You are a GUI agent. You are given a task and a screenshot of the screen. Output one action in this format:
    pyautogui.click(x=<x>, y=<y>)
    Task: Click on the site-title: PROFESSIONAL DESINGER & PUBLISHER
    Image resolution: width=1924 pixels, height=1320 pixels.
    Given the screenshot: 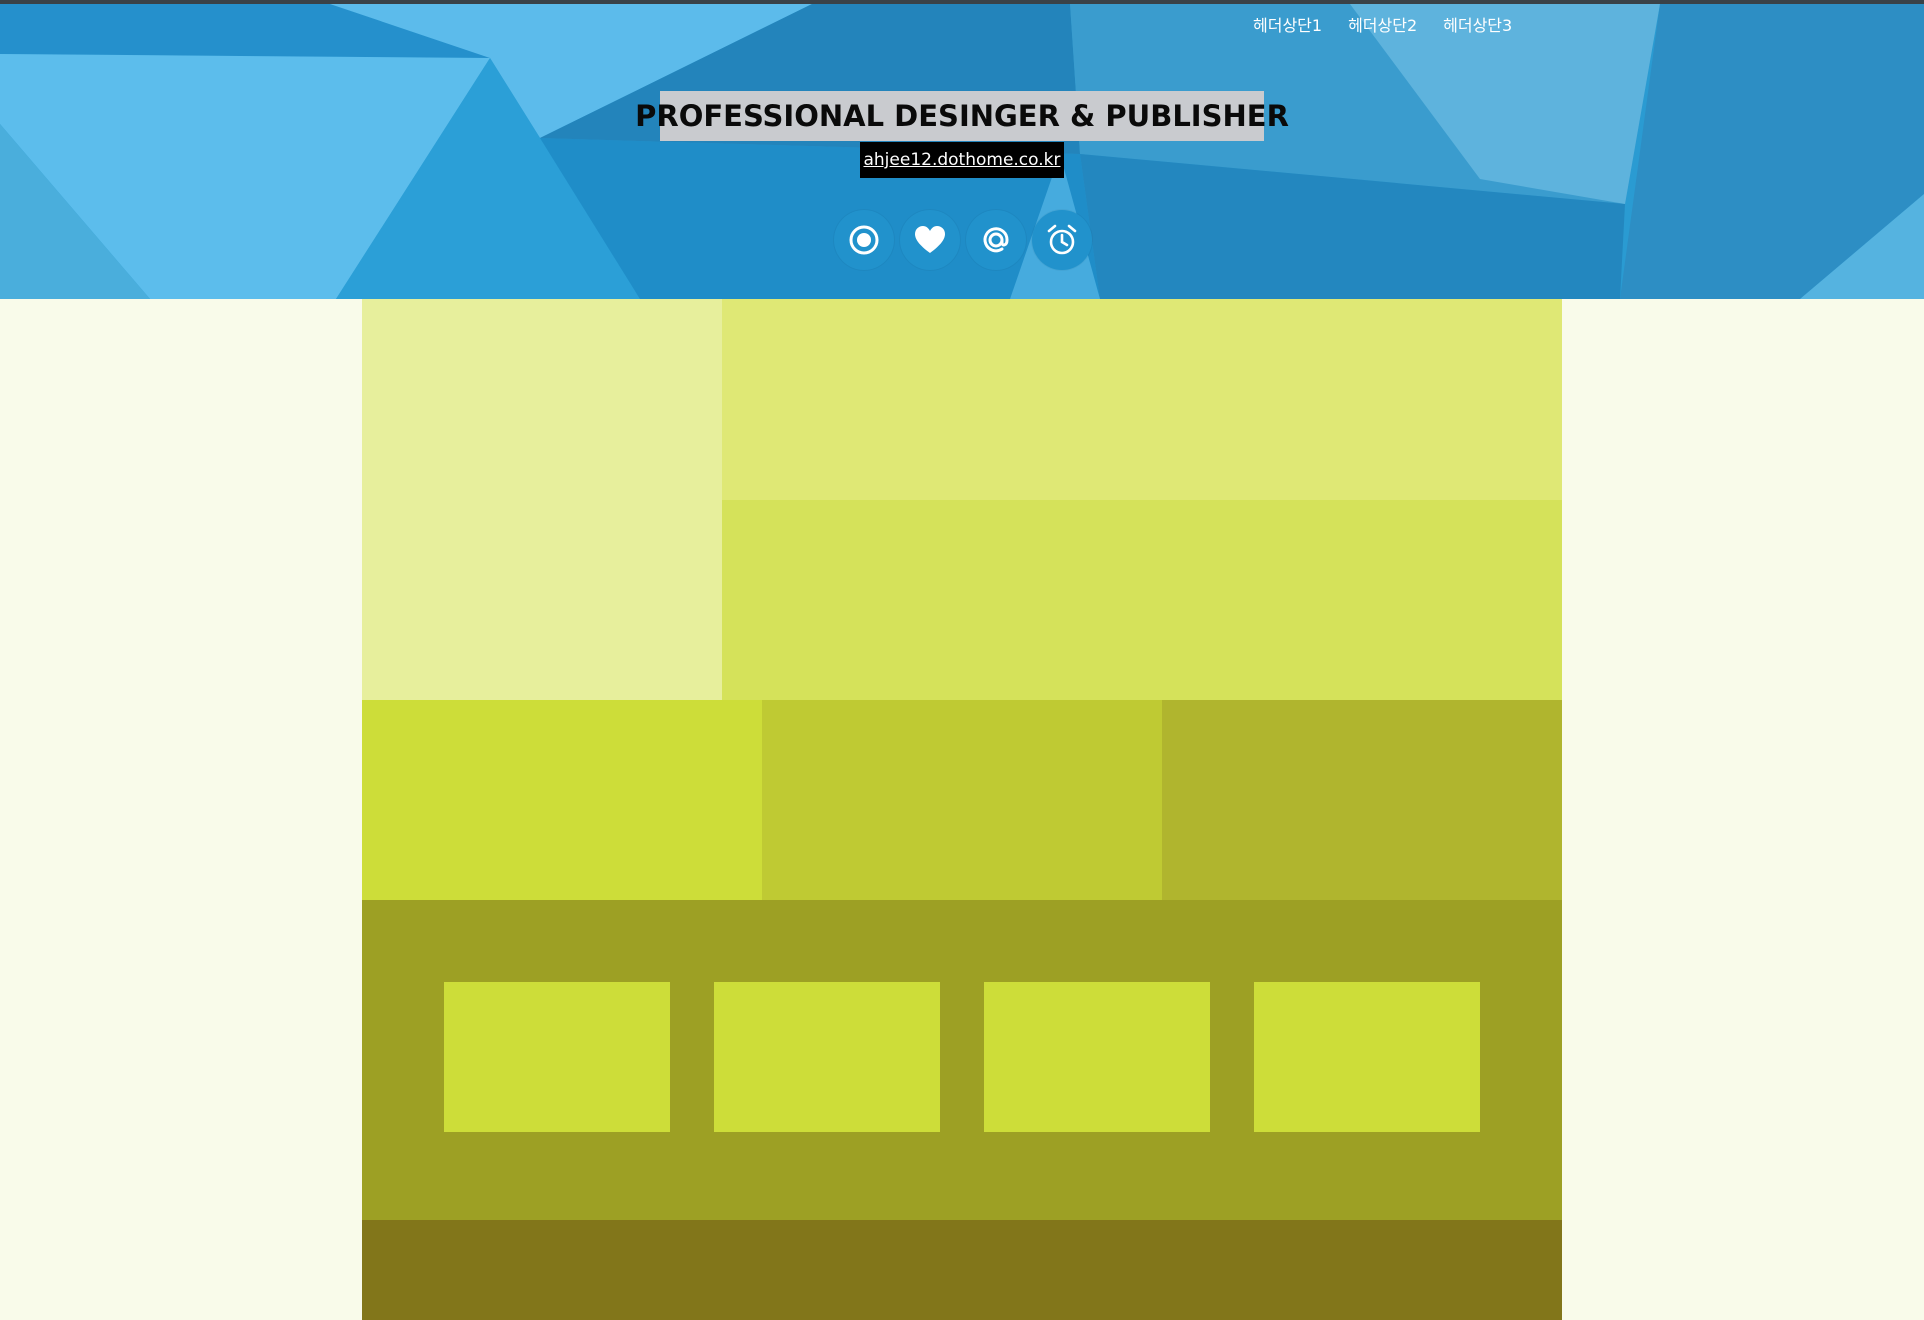 What is the action you would take?
    pyautogui.click(x=962, y=116)
    